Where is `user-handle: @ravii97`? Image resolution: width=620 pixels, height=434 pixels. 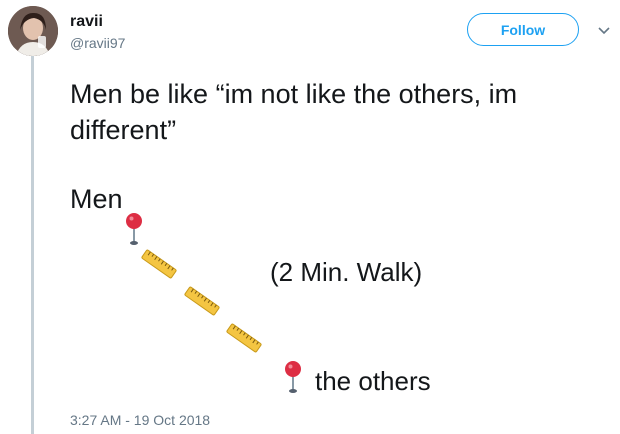
user-handle: @ravii97 is located at coordinates (97, 43).